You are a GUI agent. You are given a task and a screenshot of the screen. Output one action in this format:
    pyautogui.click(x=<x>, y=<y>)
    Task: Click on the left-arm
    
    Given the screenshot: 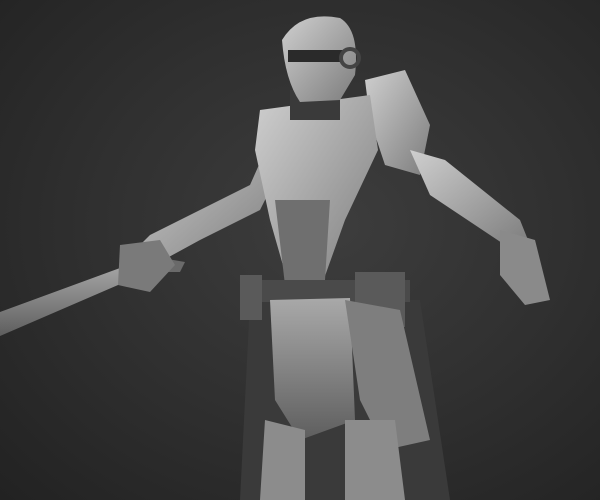 What is the action you would take?
    pyautogui.click(x=470, y=197)
    